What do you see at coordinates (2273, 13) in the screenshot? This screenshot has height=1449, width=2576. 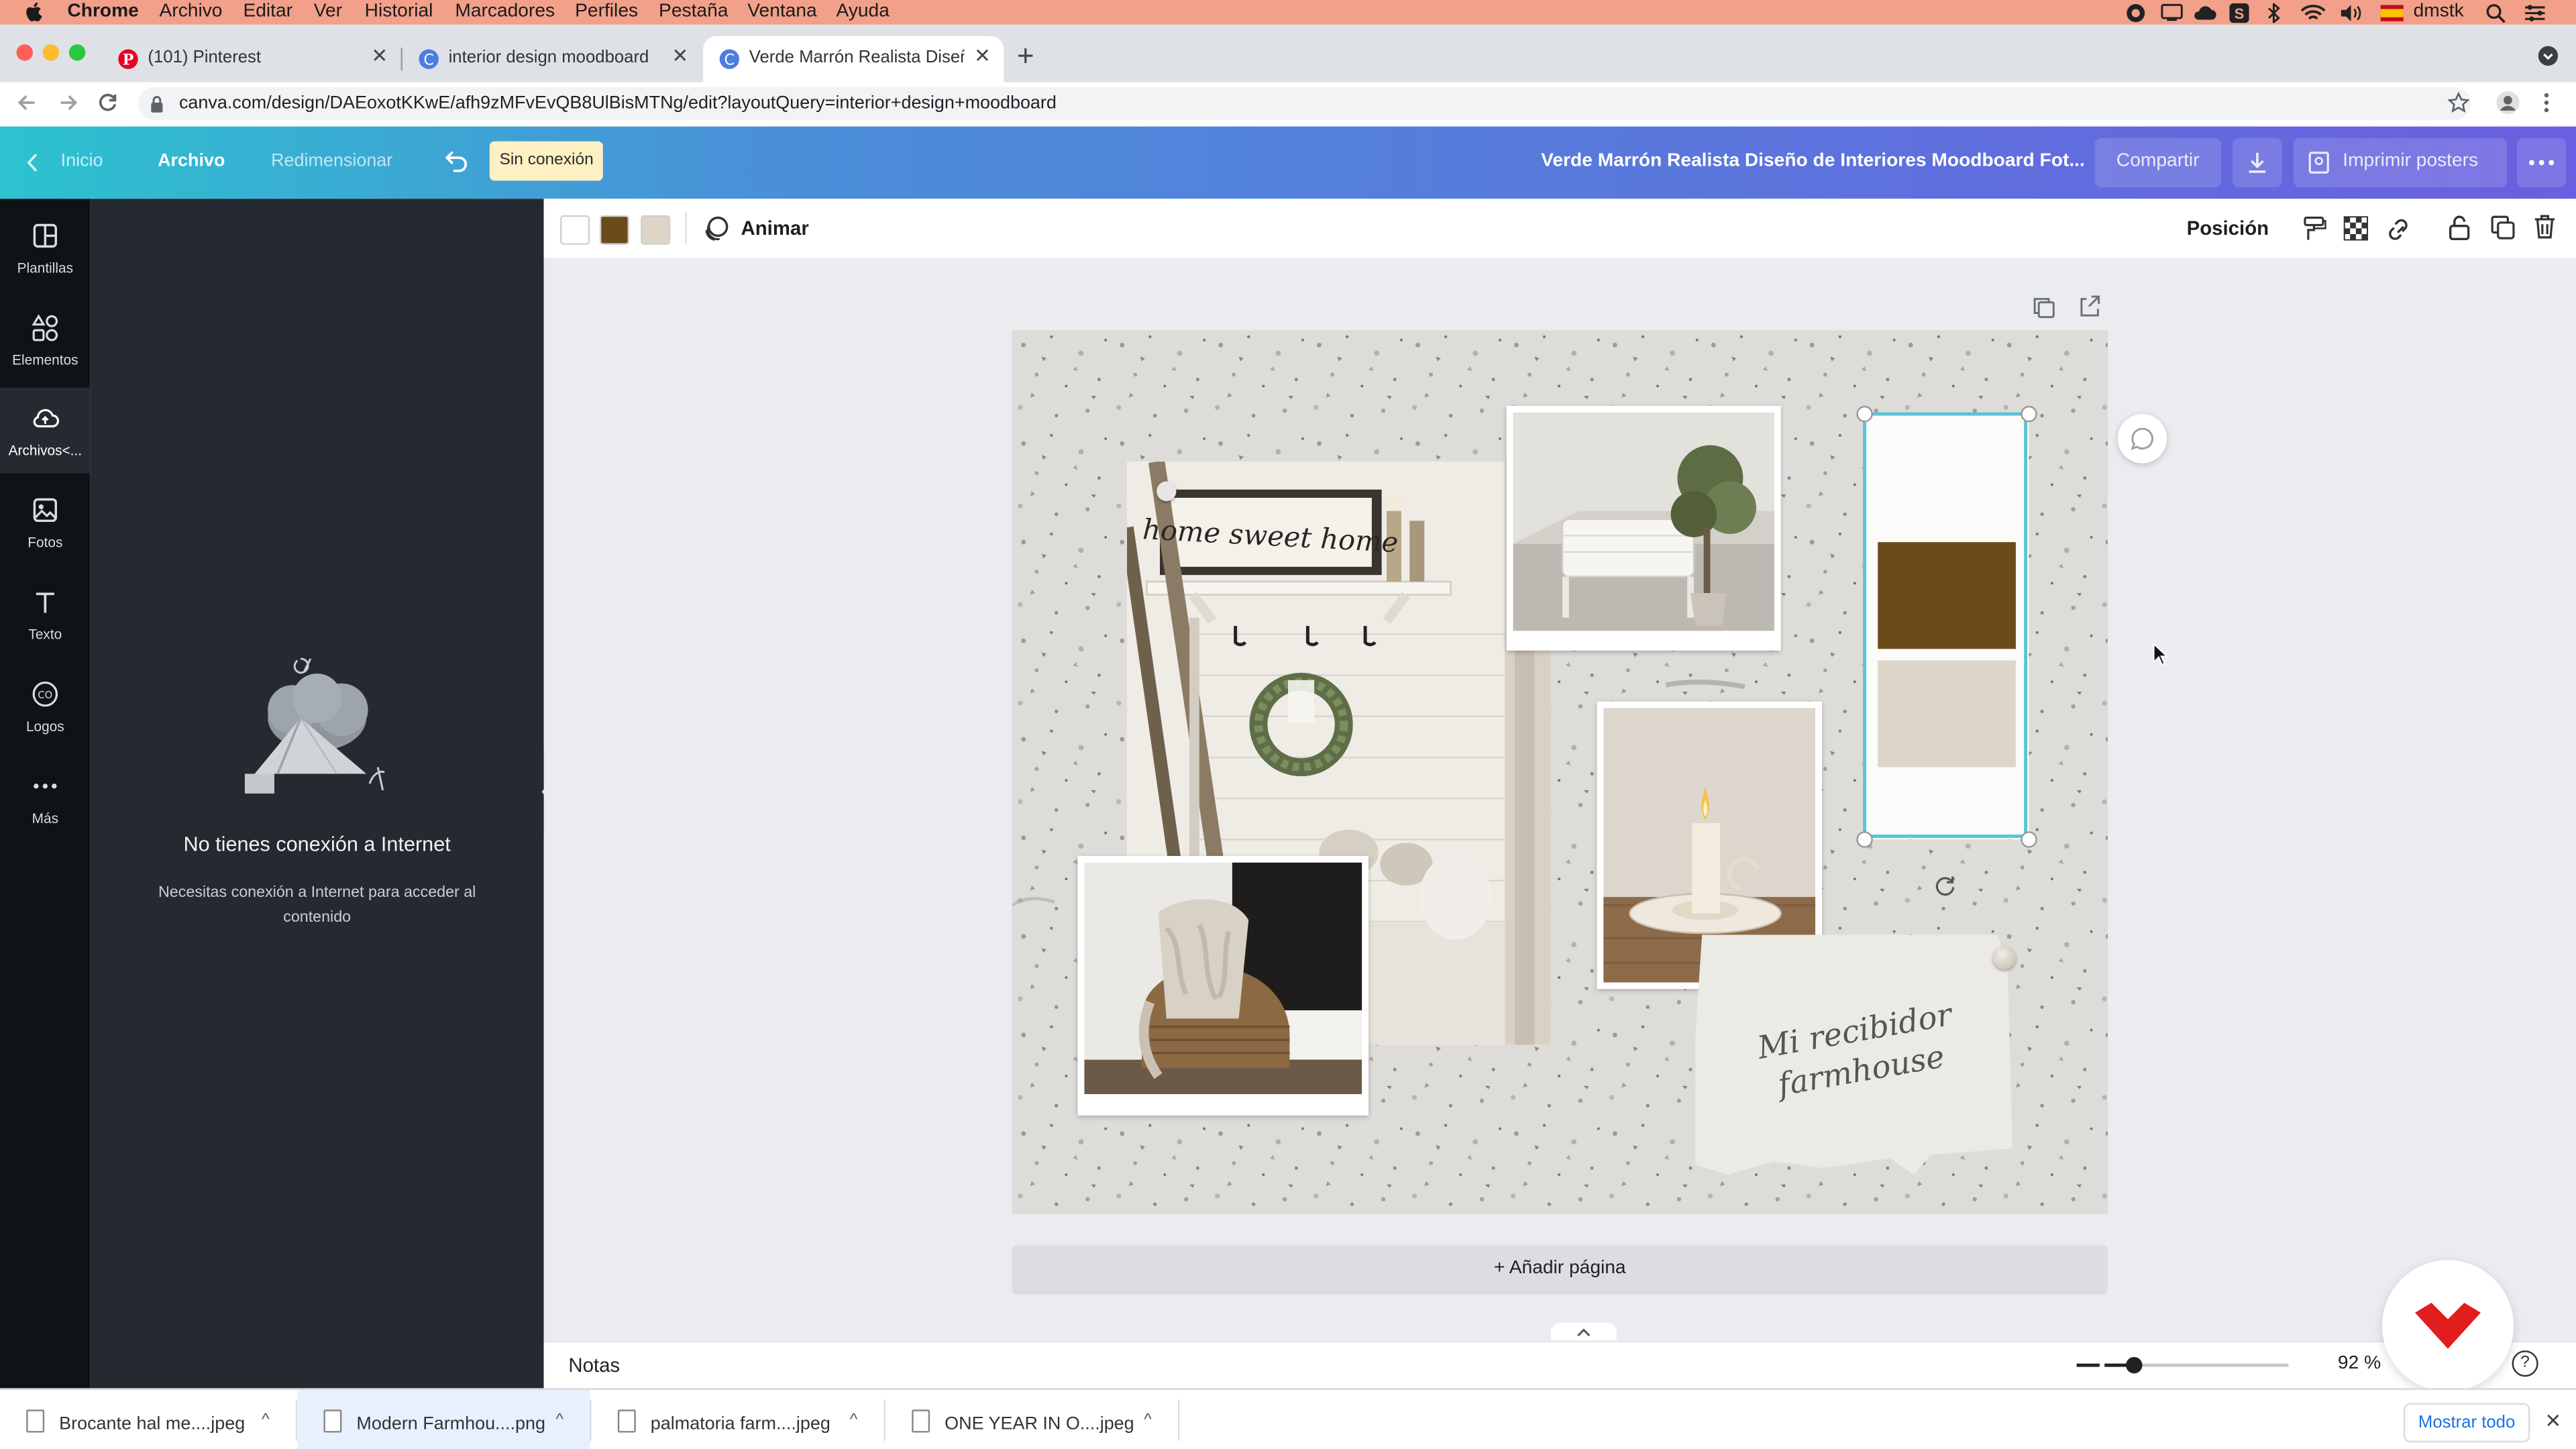 I see `bluetooth-icon` at bounding box center [2273, 13].